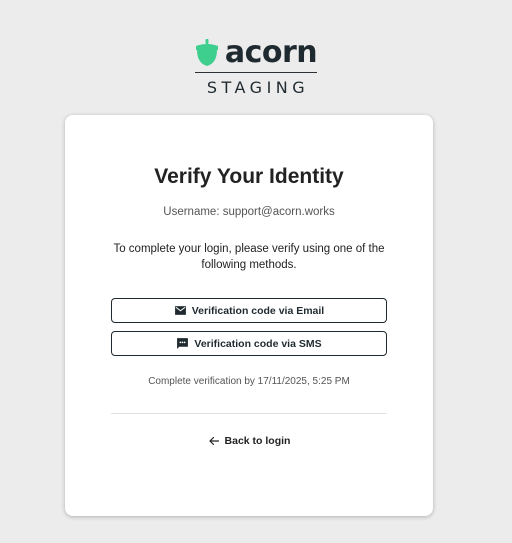 The width and height of the screenshot is (512, 543). What do you see at coordinates (257, 441) in the screenshot?
I see `back-to-login-label: Back to login` at bounding box center [257, 441].